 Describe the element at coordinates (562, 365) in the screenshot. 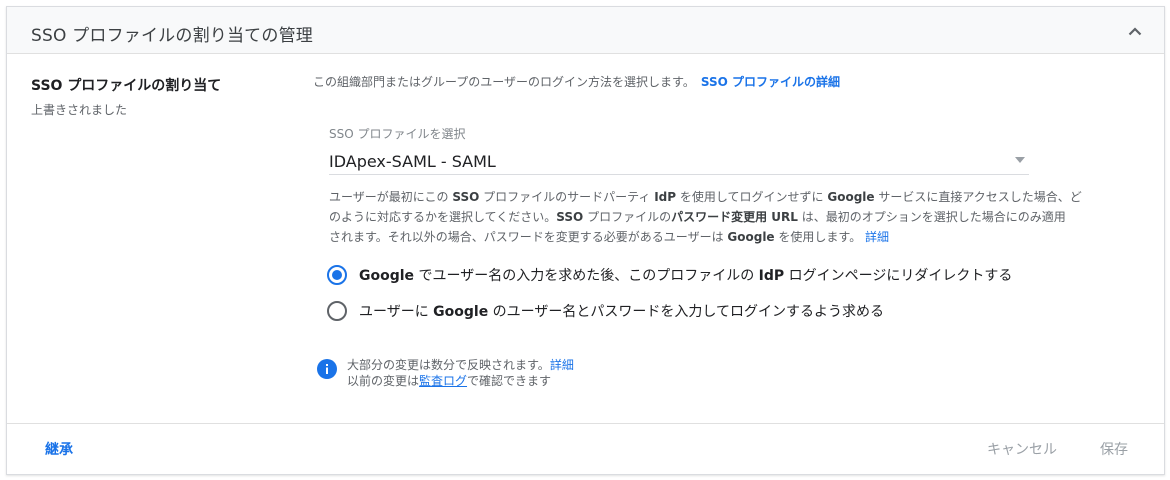

I see `info-details-link: 詳細` at that location.